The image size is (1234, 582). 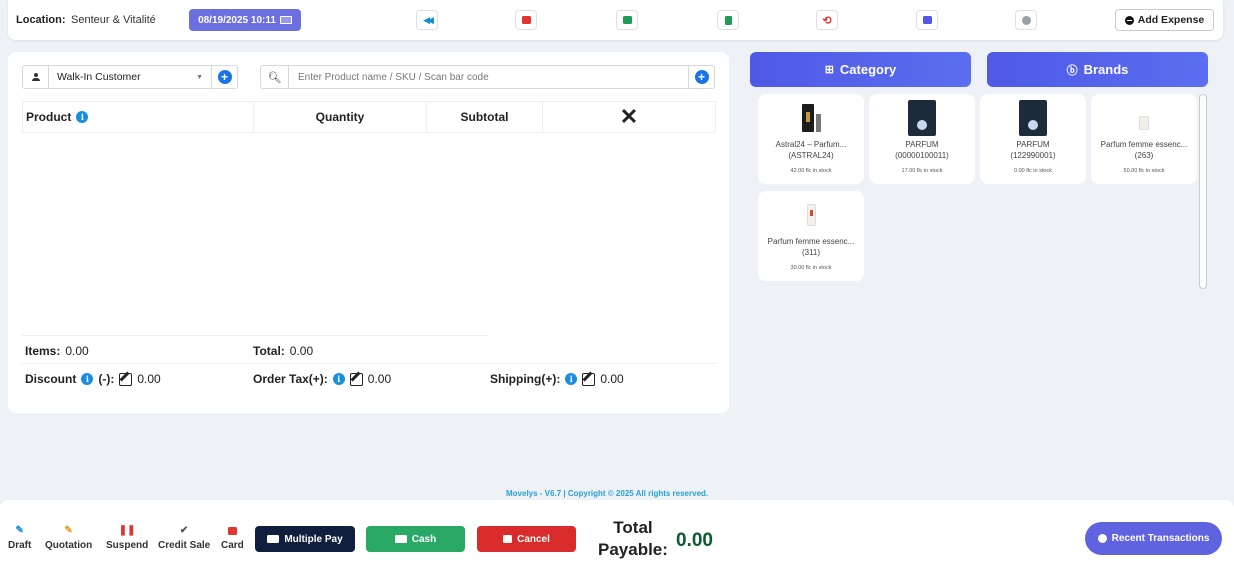 What do you see at coordinates (275, 77) in the screenshot?
I see `search-icon: 🔍︎` at bounding box center [275, 77].